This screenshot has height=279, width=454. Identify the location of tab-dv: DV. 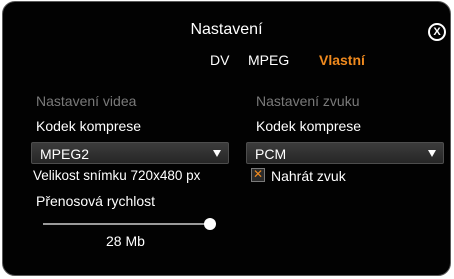
(219, 60).